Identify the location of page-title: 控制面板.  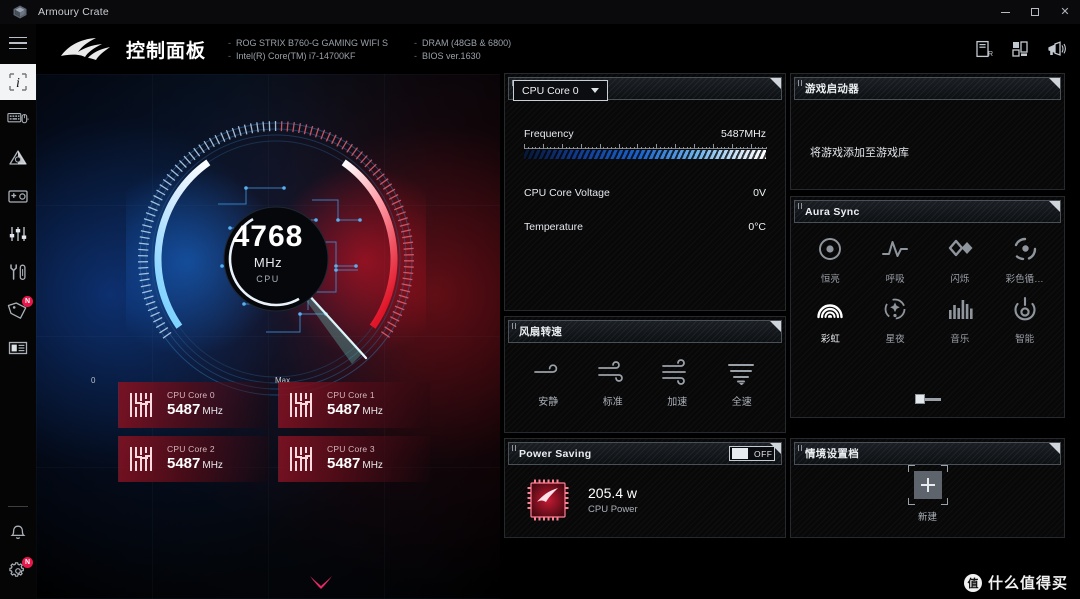
(166, 51).